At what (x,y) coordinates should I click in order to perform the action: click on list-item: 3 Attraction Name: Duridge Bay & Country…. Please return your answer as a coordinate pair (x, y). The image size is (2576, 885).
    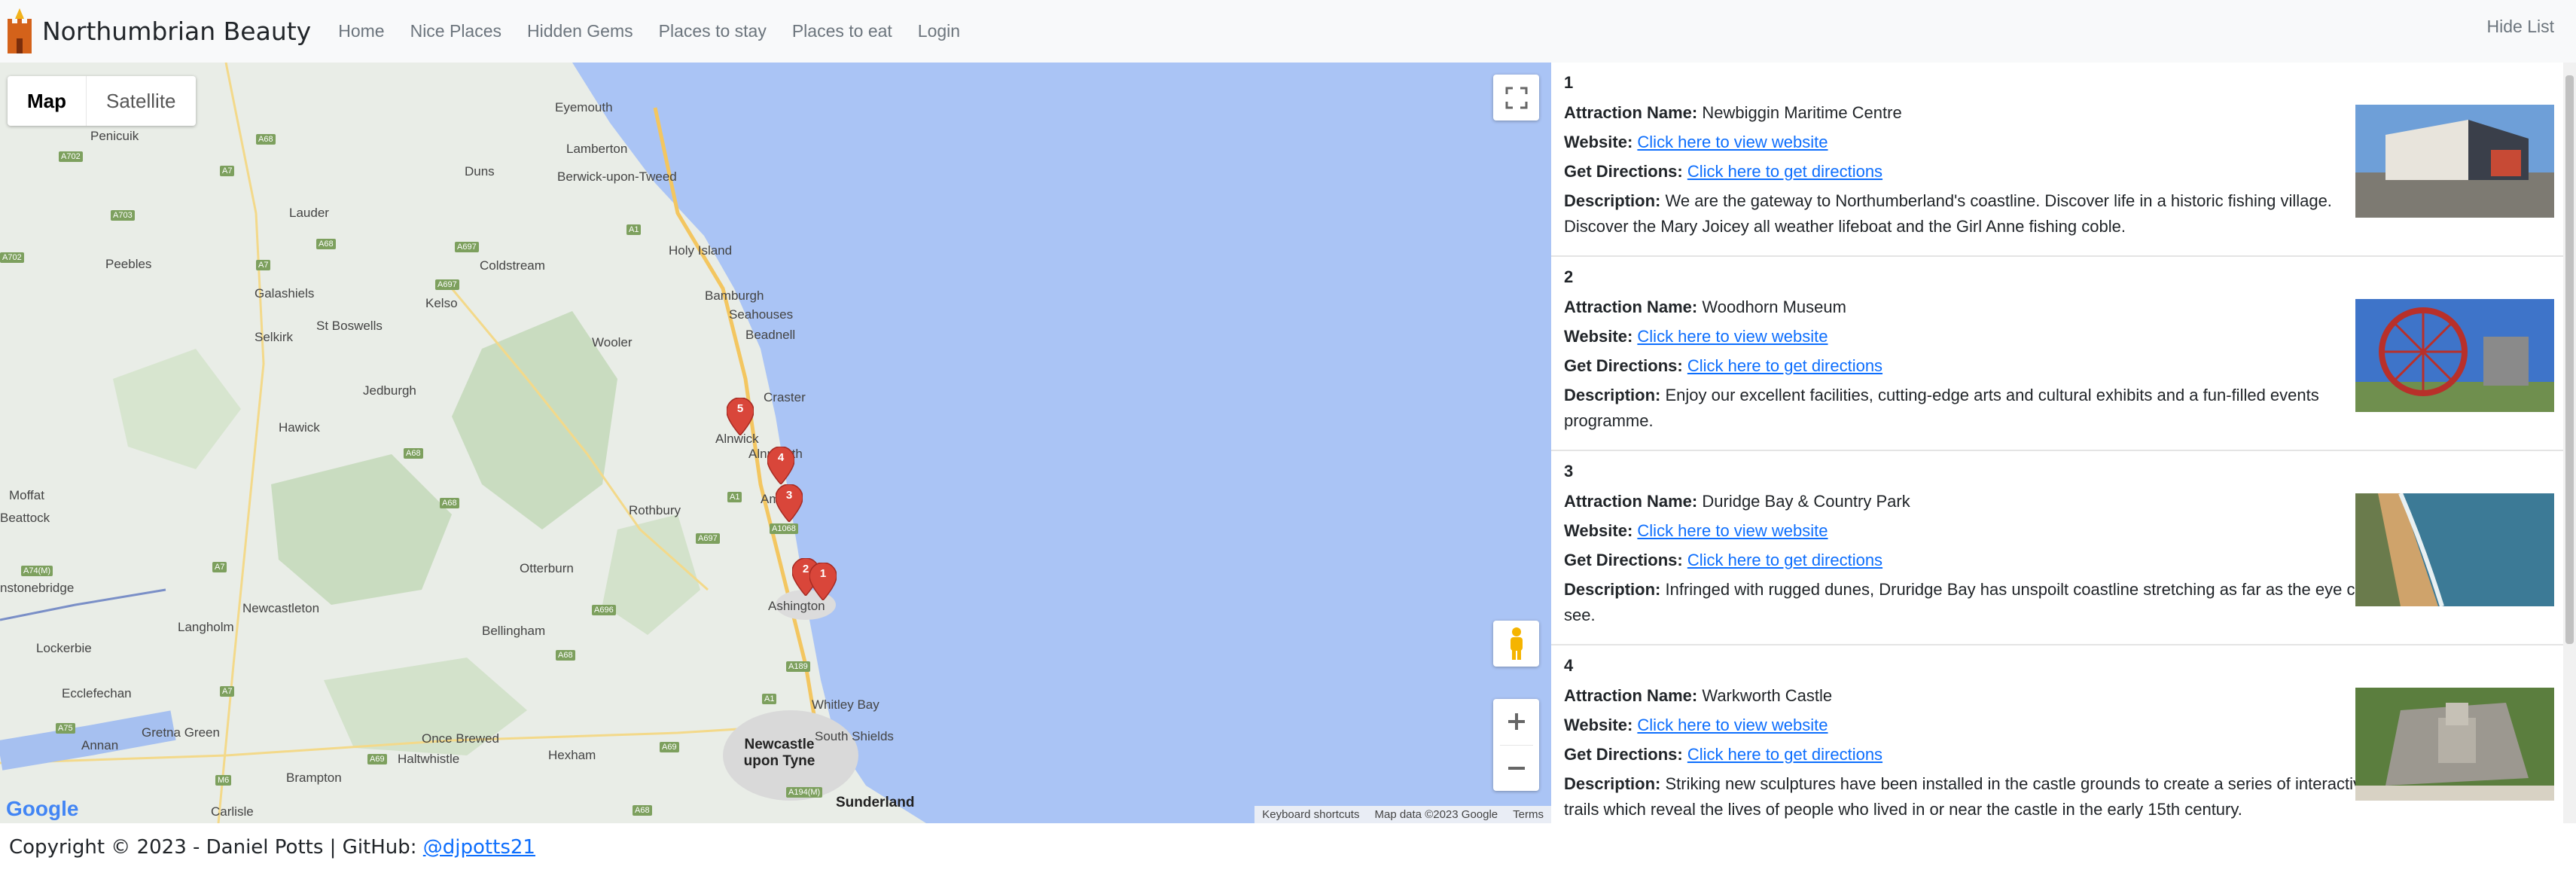
    Looking at the image, I should click on (2057, 548).